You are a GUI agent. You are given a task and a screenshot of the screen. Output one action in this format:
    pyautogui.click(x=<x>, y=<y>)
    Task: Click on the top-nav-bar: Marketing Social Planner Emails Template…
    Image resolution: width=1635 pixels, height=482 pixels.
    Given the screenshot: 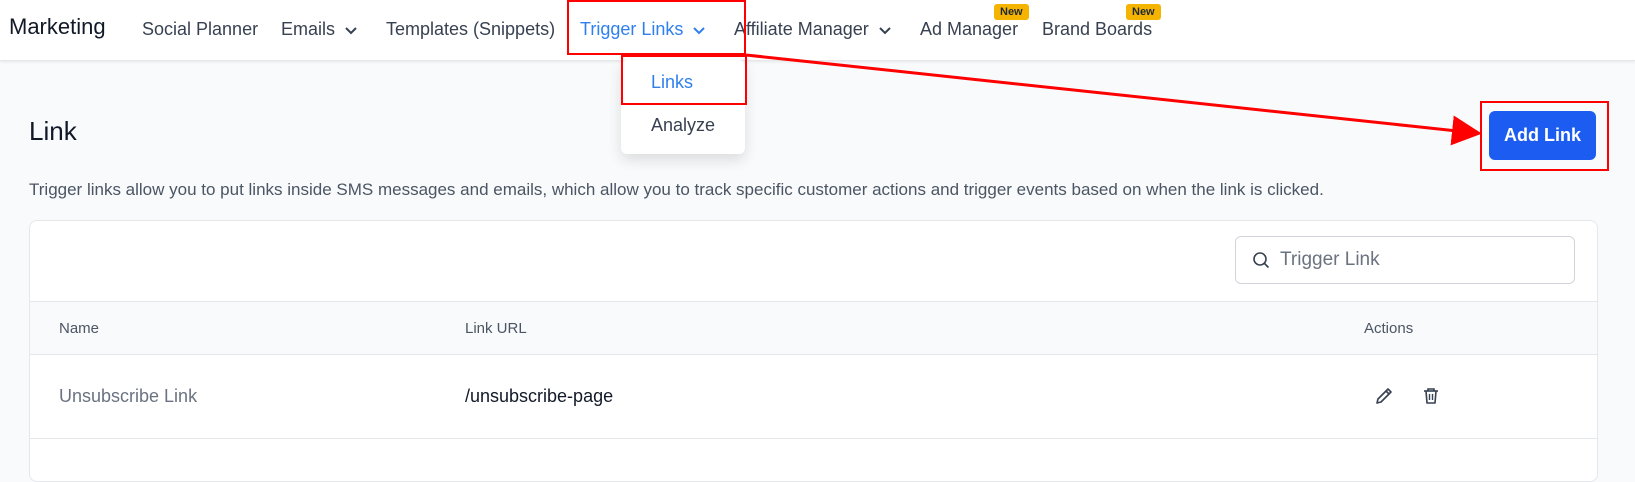 What is the action you would take?
    pyautogui.click(x=817, y=30)
    